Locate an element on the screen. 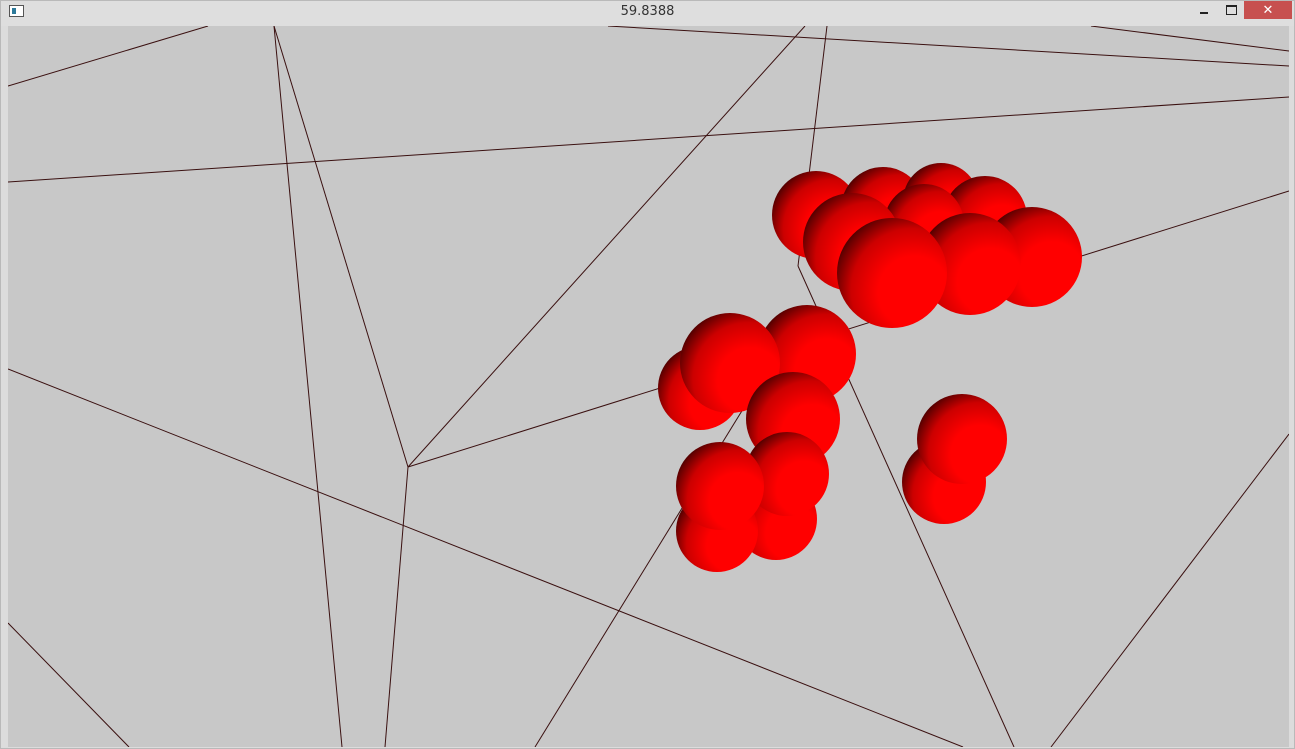 This screenshot has width=1295, height=749. close-icon: ✕ is located at coordinates (1268, 10).